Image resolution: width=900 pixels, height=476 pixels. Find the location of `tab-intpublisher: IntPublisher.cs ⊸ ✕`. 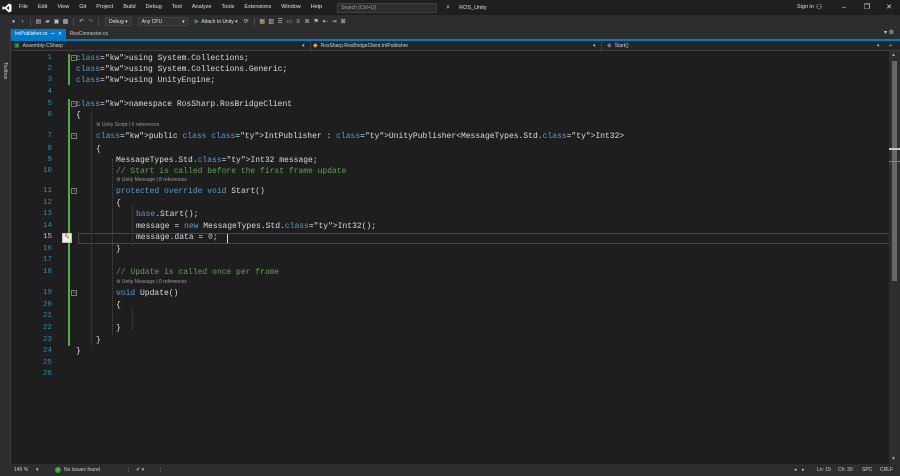

tab-intpublisher: IntPublisher.cs ⊸ ✕ is located at coordinates (38, 34).